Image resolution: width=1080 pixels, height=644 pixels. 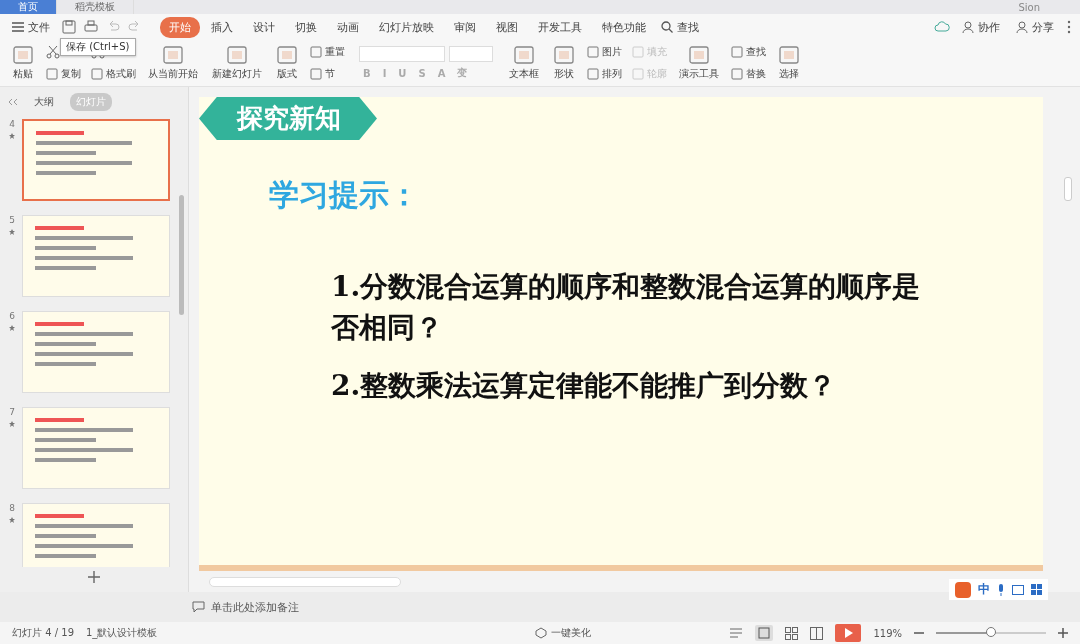 What do you see at coordinates (13, 102) in the screenshot?
I see `collapse-icon` at bounding box center [13, 102].